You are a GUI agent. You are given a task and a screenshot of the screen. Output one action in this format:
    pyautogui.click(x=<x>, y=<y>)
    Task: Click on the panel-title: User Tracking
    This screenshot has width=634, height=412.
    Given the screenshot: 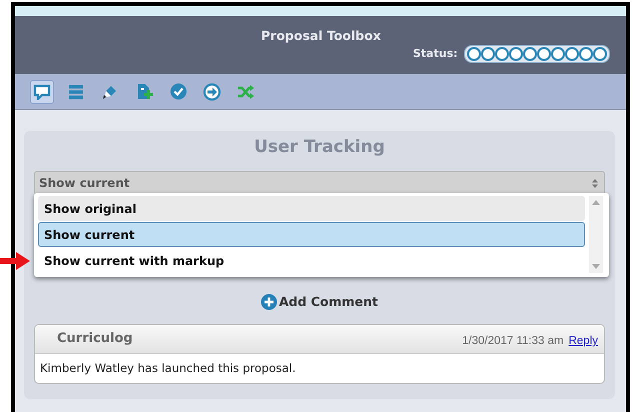 What is the action you would take?
    pyautogui.click(x=319, y=147)
    